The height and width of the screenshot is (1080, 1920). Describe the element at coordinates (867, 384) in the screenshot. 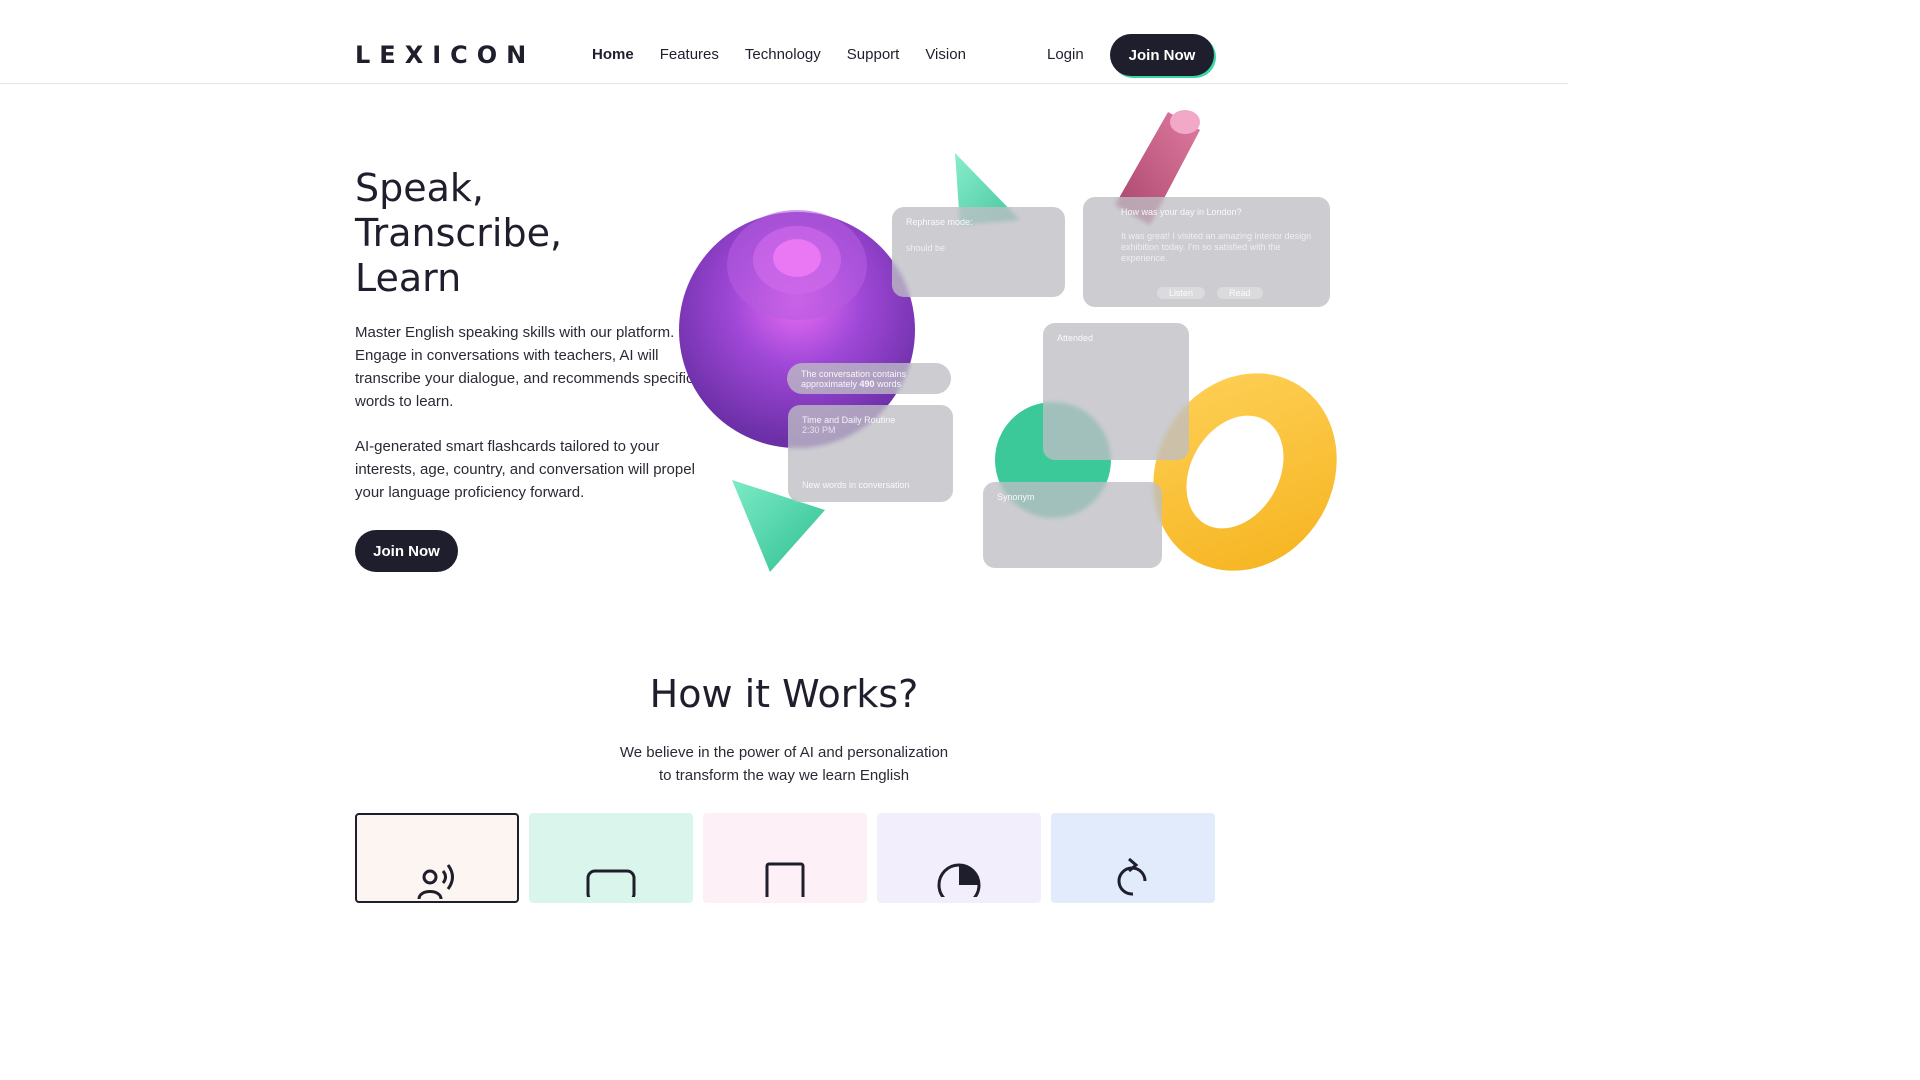

I see `conversation-count-value: 490` at that location.